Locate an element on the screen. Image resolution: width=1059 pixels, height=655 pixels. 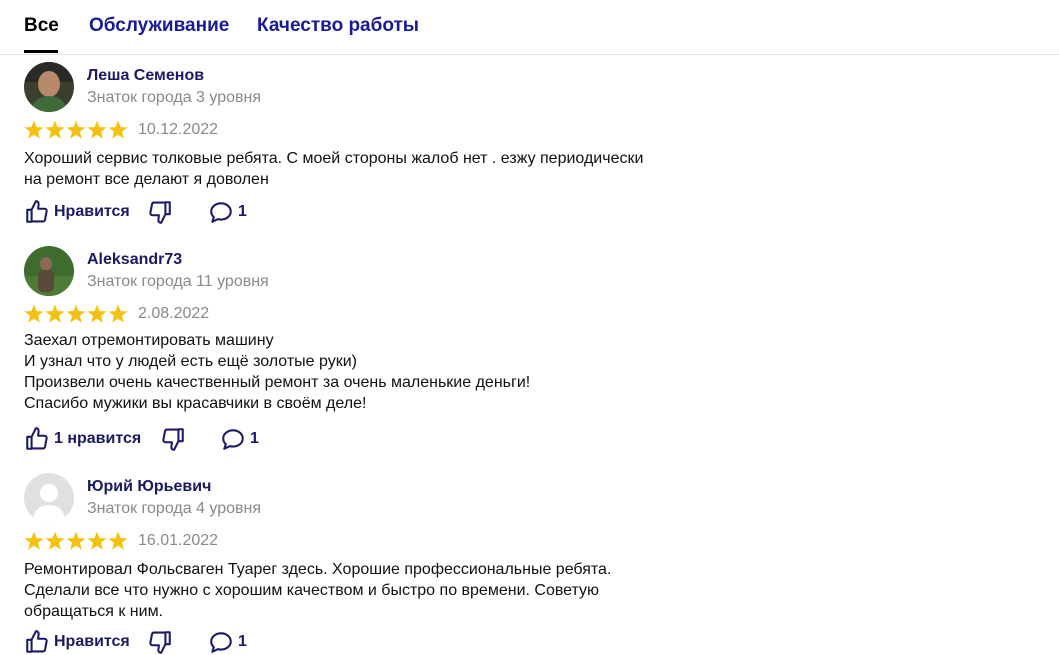
like-label: 1 нравится is located at coordinates (98, 438).